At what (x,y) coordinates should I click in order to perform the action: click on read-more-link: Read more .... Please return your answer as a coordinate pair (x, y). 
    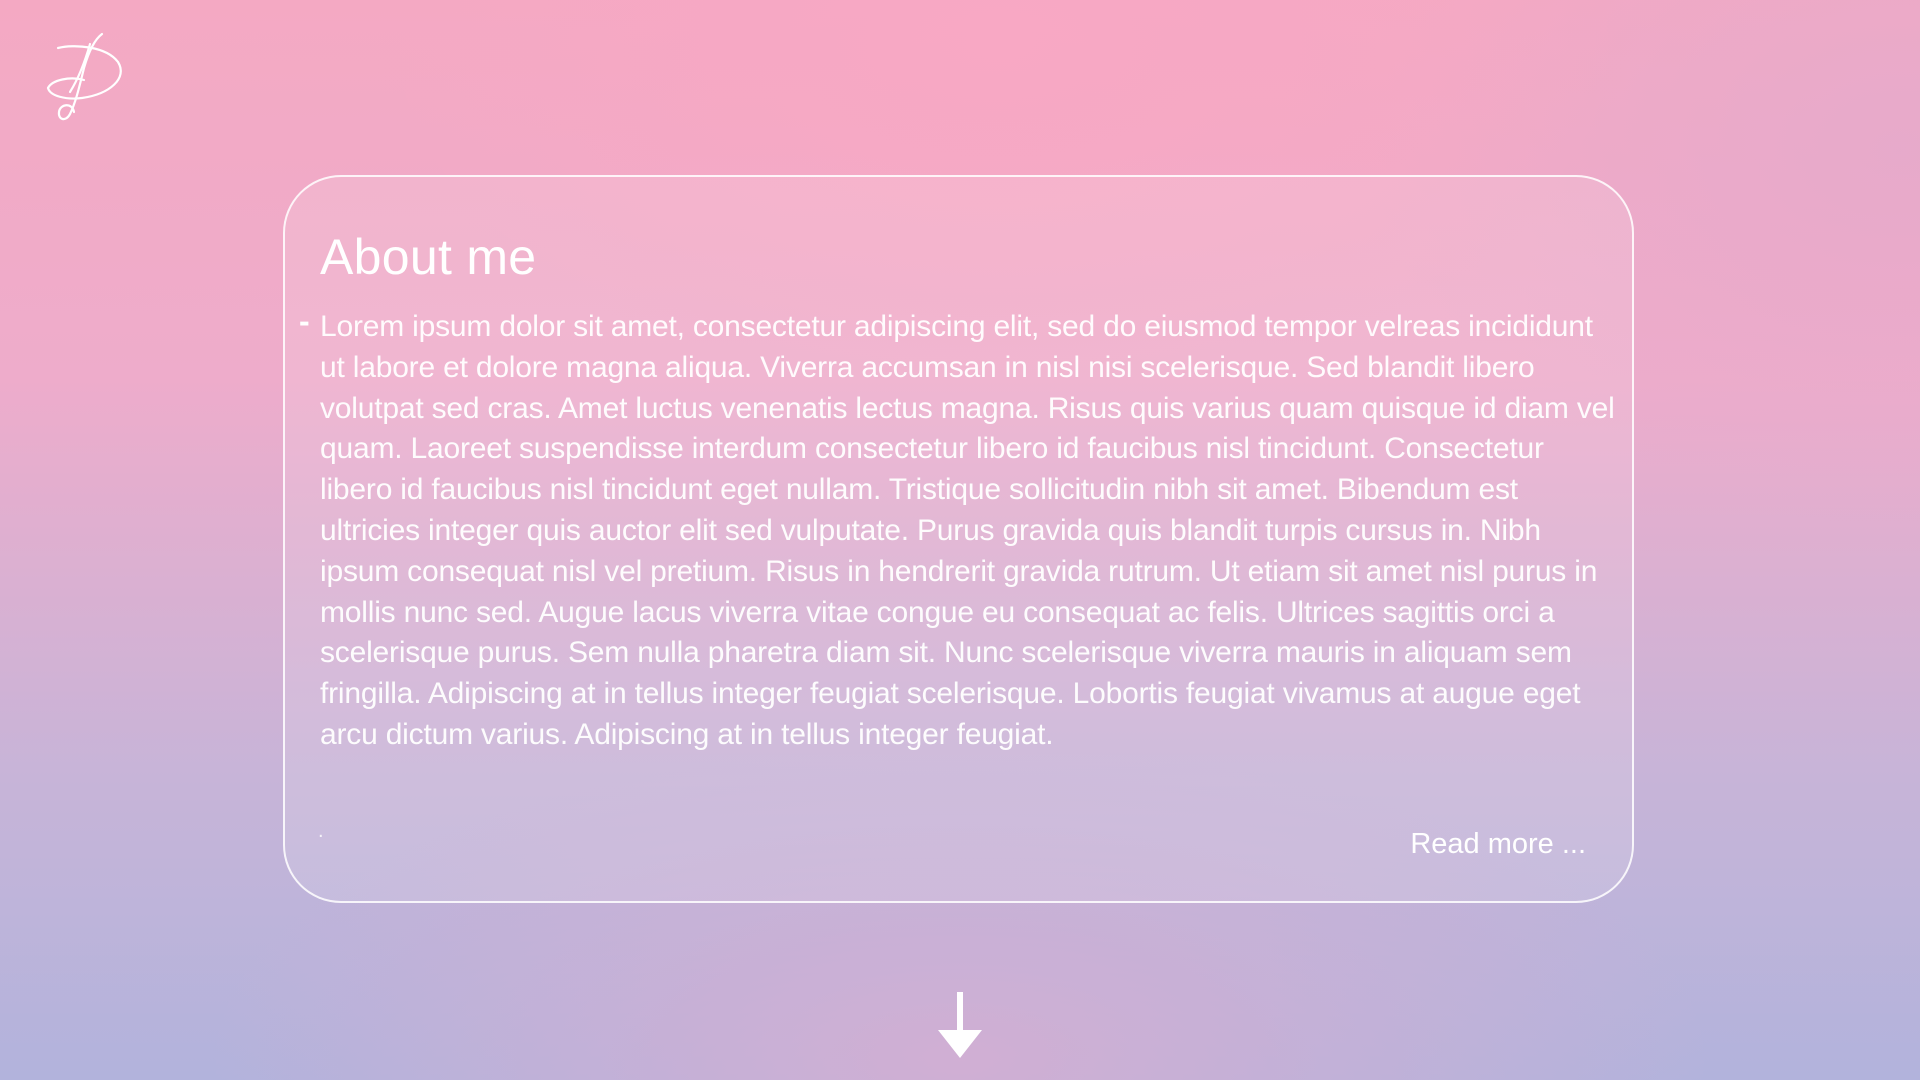
    Looking at the image, I should click on (1498, 844).